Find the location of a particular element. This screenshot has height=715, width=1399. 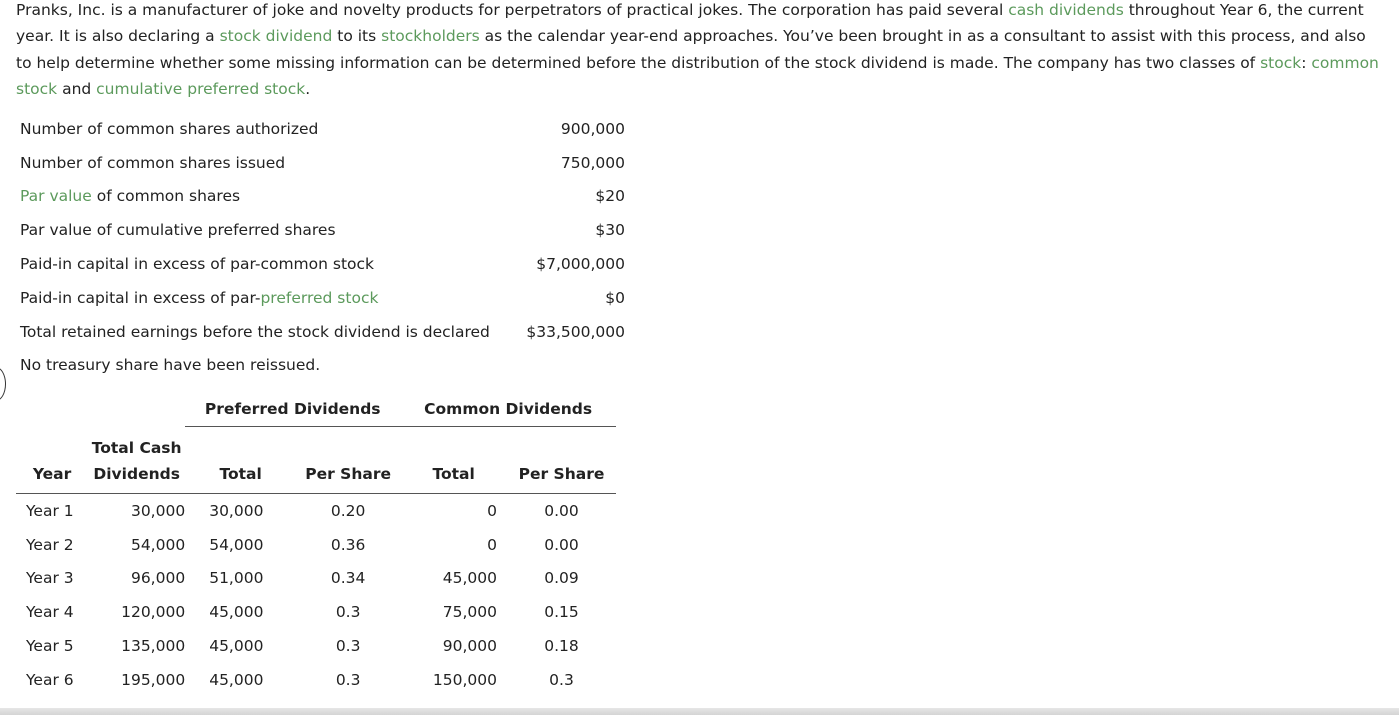

cell-total-cash: 30,000 is located at coordinates (158, 510).